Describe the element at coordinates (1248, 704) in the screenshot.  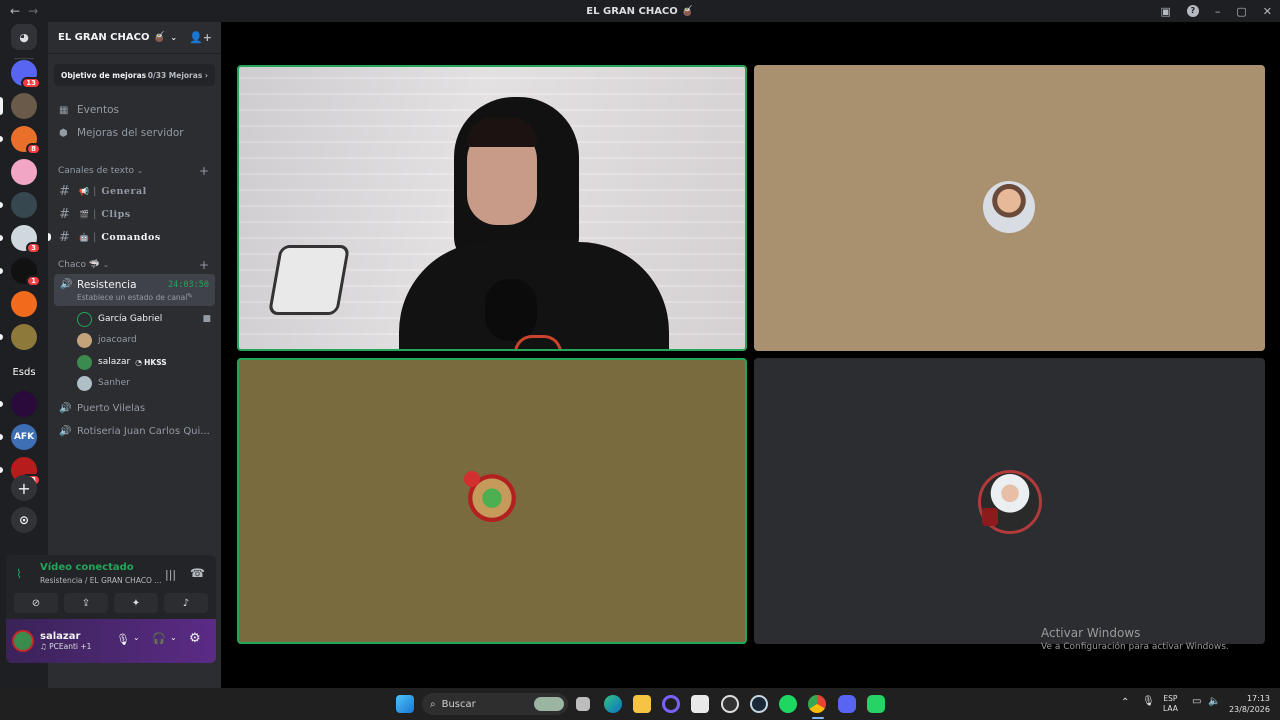
I see `clock: 17:13 23/8/2026` at that location.